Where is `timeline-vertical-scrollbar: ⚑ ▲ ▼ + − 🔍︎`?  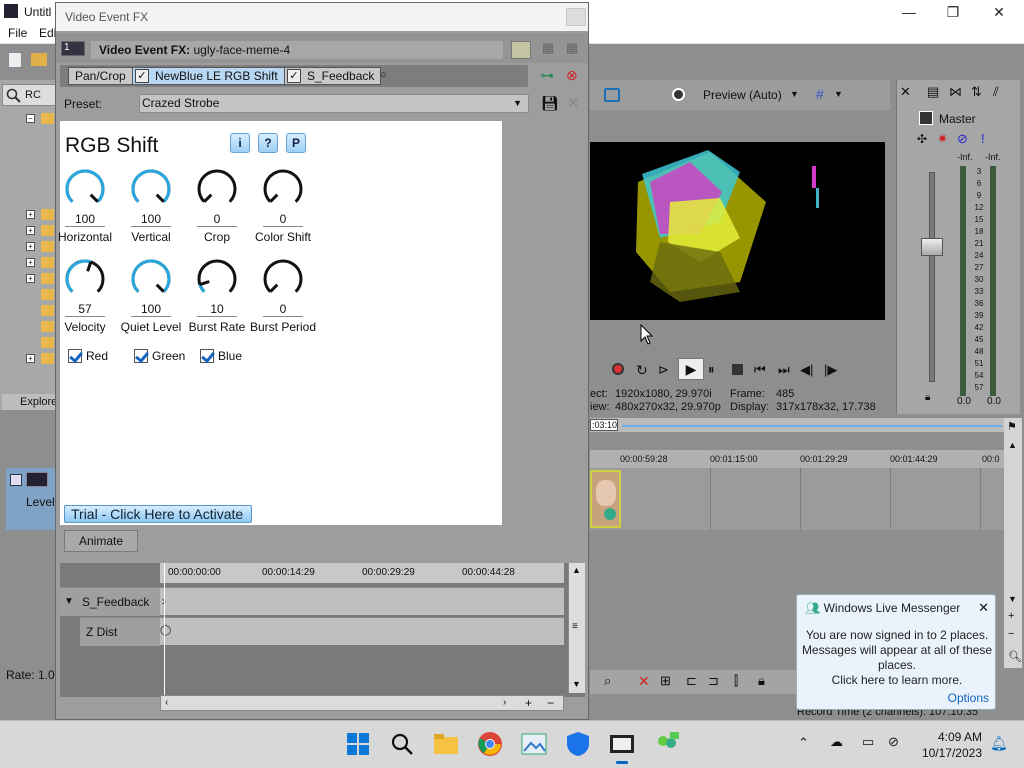 timeline-vertical-scrollbar: ⚑ ▲ ▼ + − 🔍︎ is located at coordinates (1013, 543).